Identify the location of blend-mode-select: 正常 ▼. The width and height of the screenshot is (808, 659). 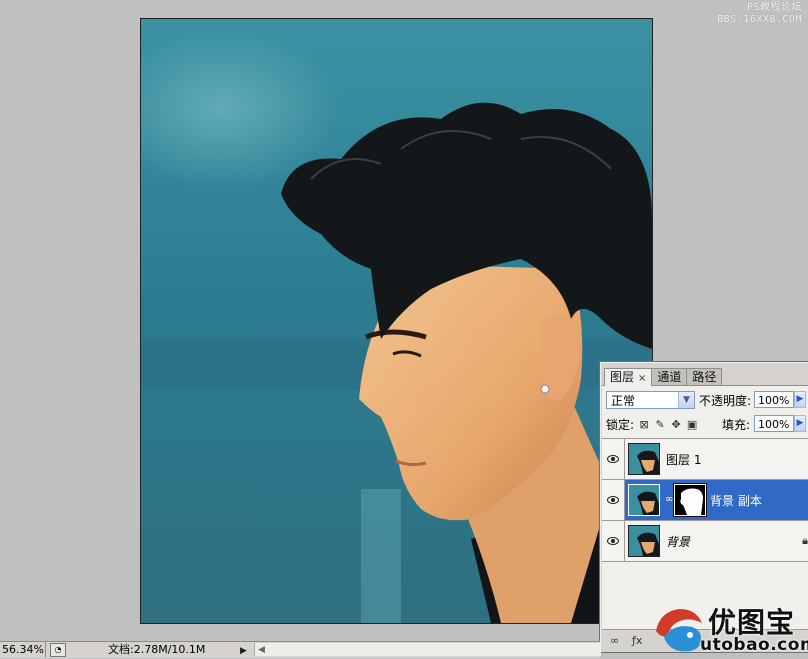
(650, 400).